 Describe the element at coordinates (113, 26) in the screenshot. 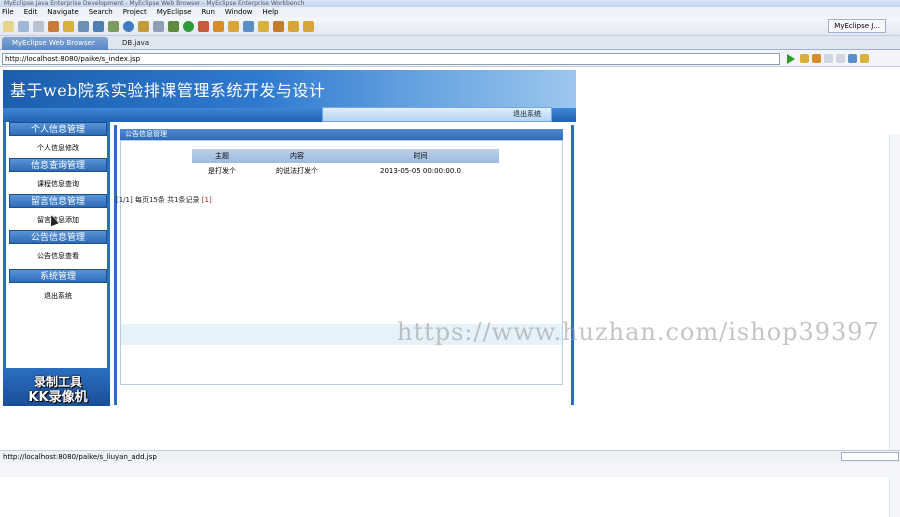

I see `database-icon` at that location.